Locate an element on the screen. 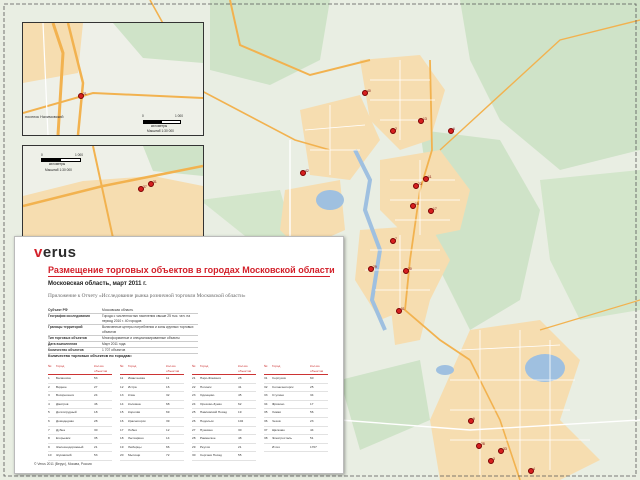  table-row: 17 Лобня 12 is located at coordinates (152, 431).